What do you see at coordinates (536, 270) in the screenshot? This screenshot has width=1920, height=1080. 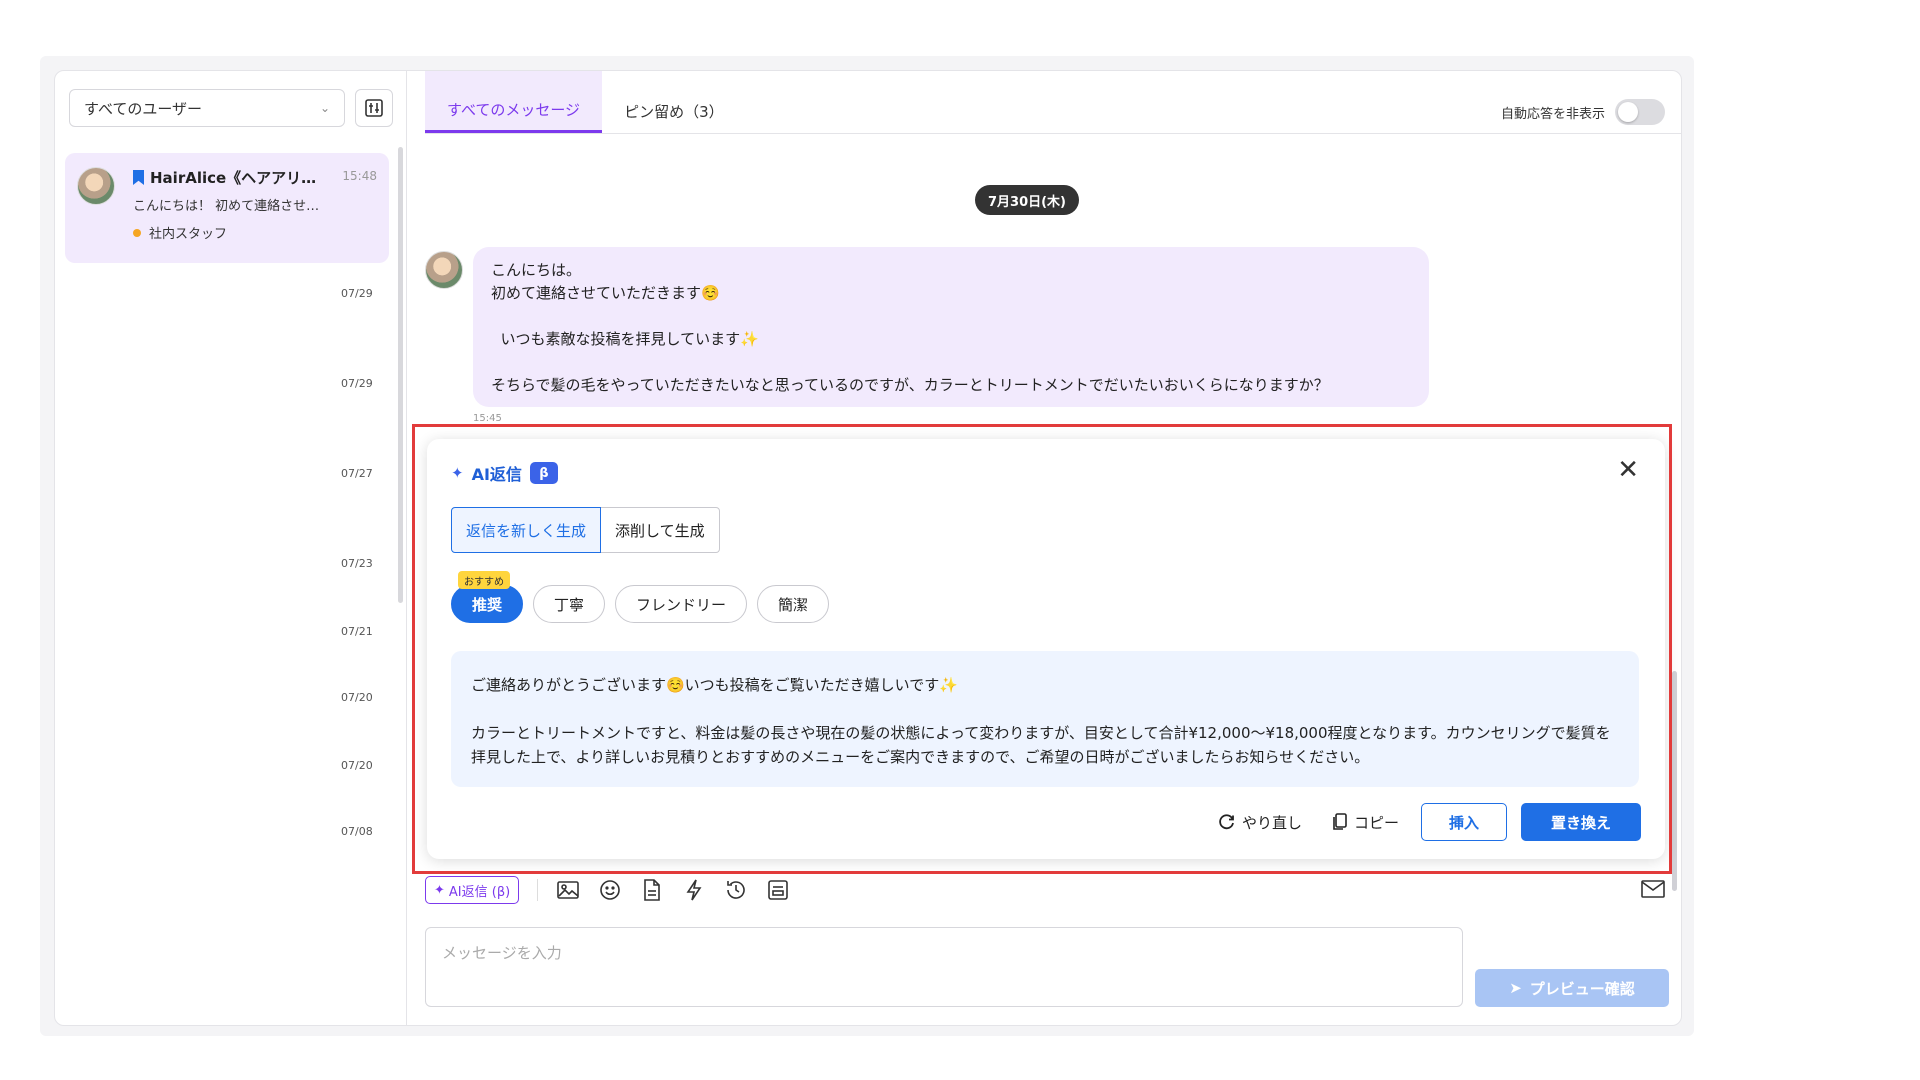 I see `message-line: こんにちは。` at bounding box center [536, 270].